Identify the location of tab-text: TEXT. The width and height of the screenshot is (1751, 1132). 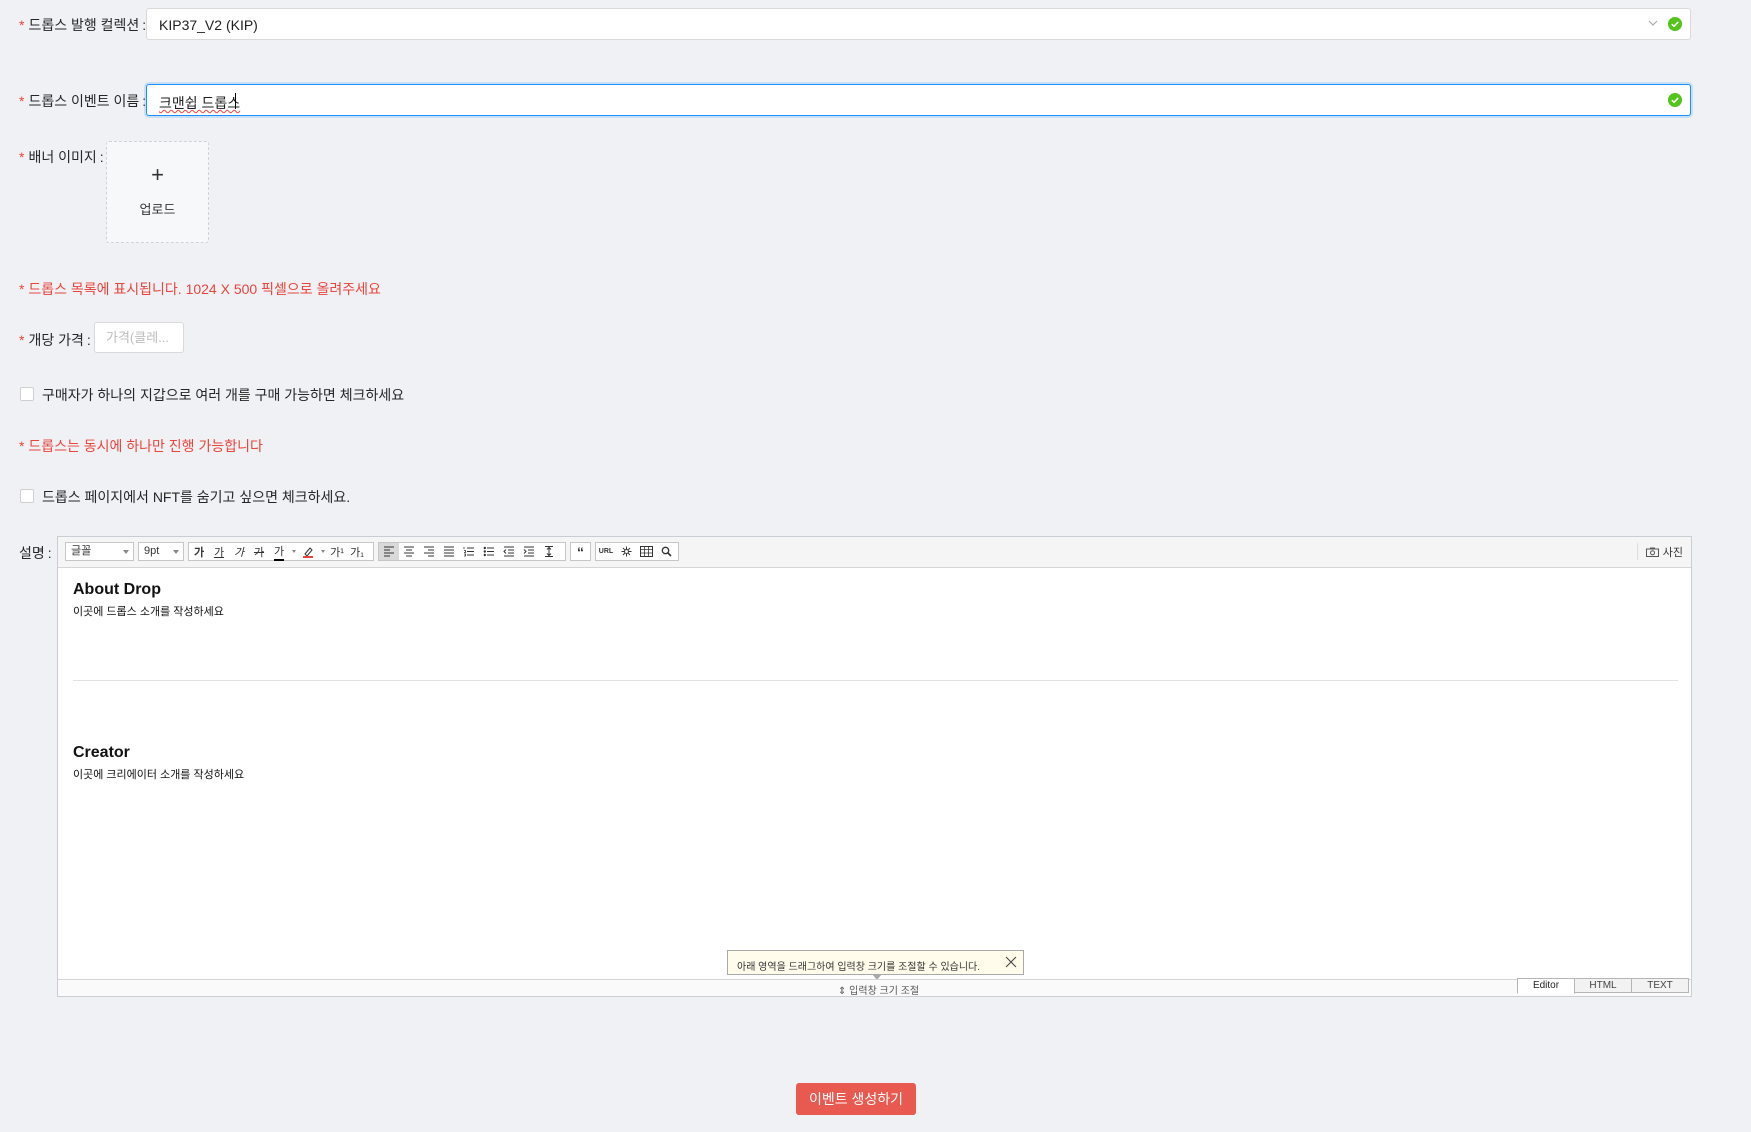
(1660, 985).